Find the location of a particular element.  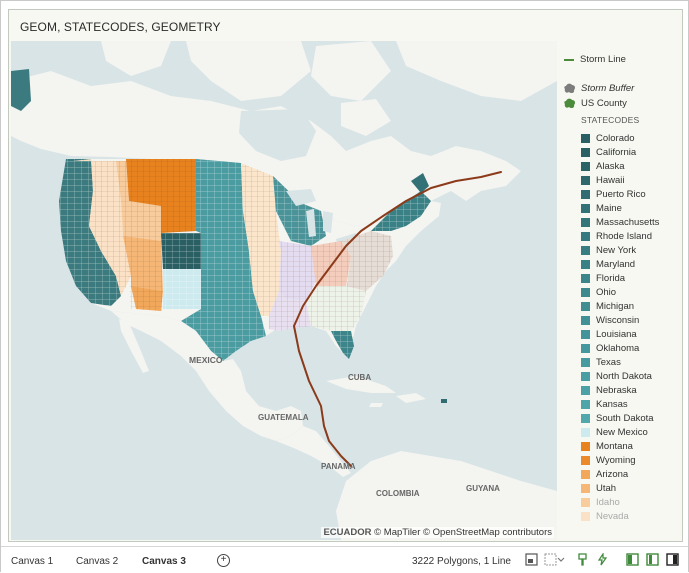

legend-state-label: Colorado is located at coordinates (615, 138).